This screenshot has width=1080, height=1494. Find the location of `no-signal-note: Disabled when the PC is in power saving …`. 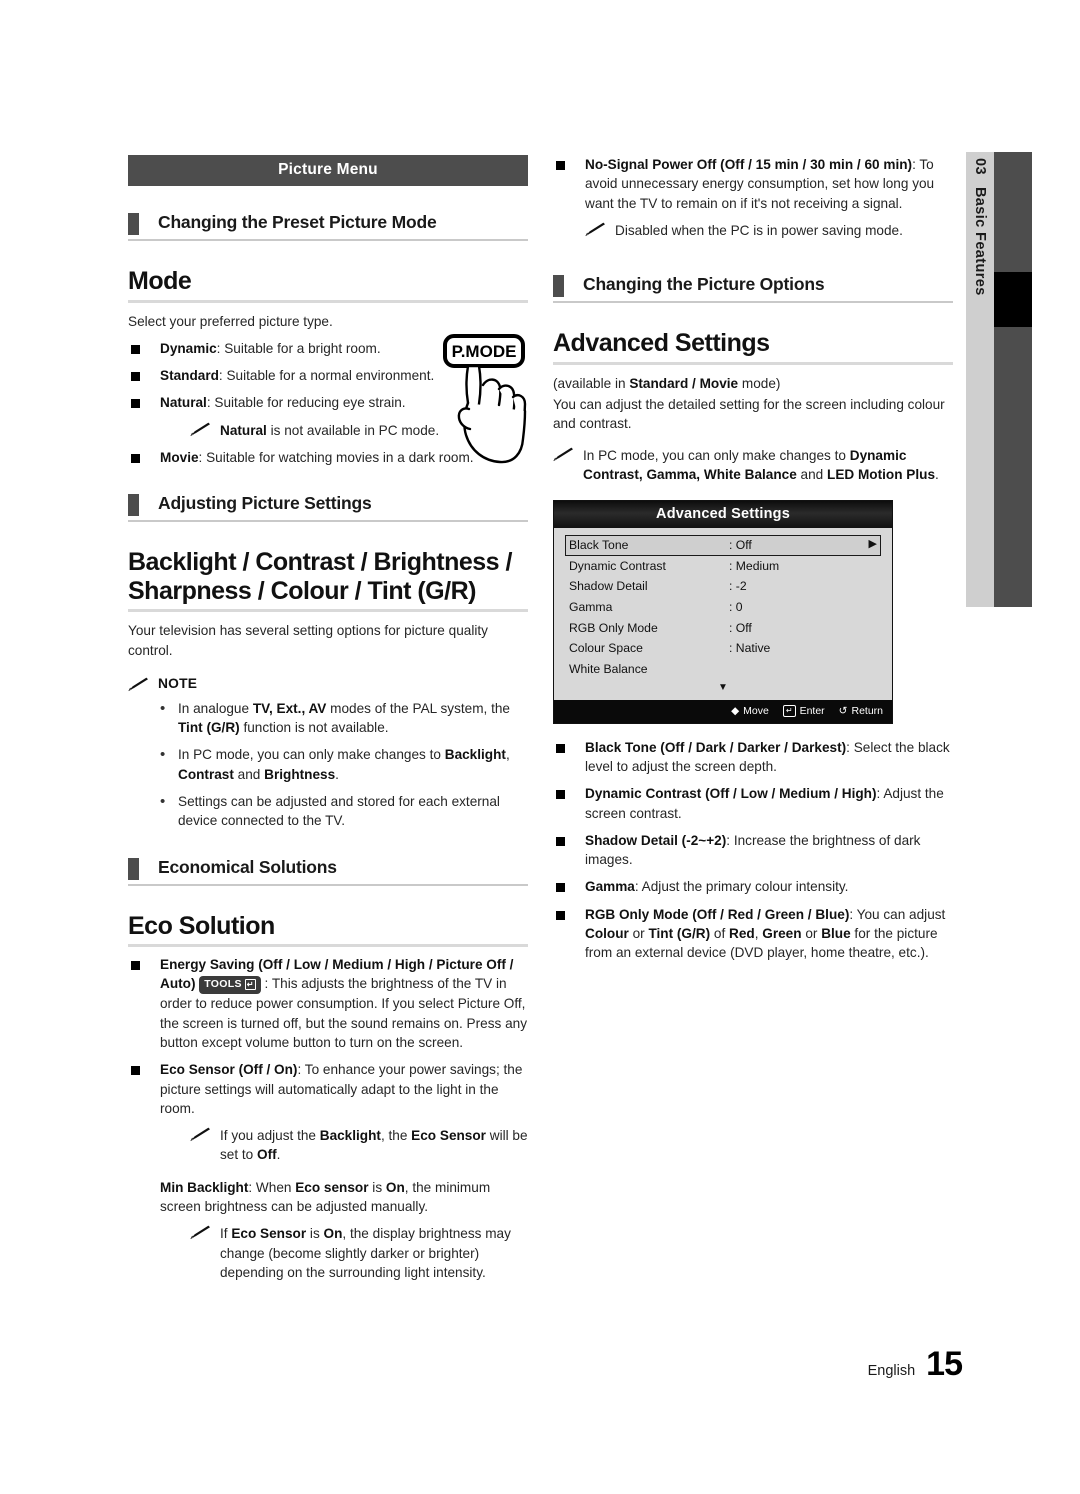

no-signal-note: Disabled when the PC is in power saving … is located at coordinates (769, 230).